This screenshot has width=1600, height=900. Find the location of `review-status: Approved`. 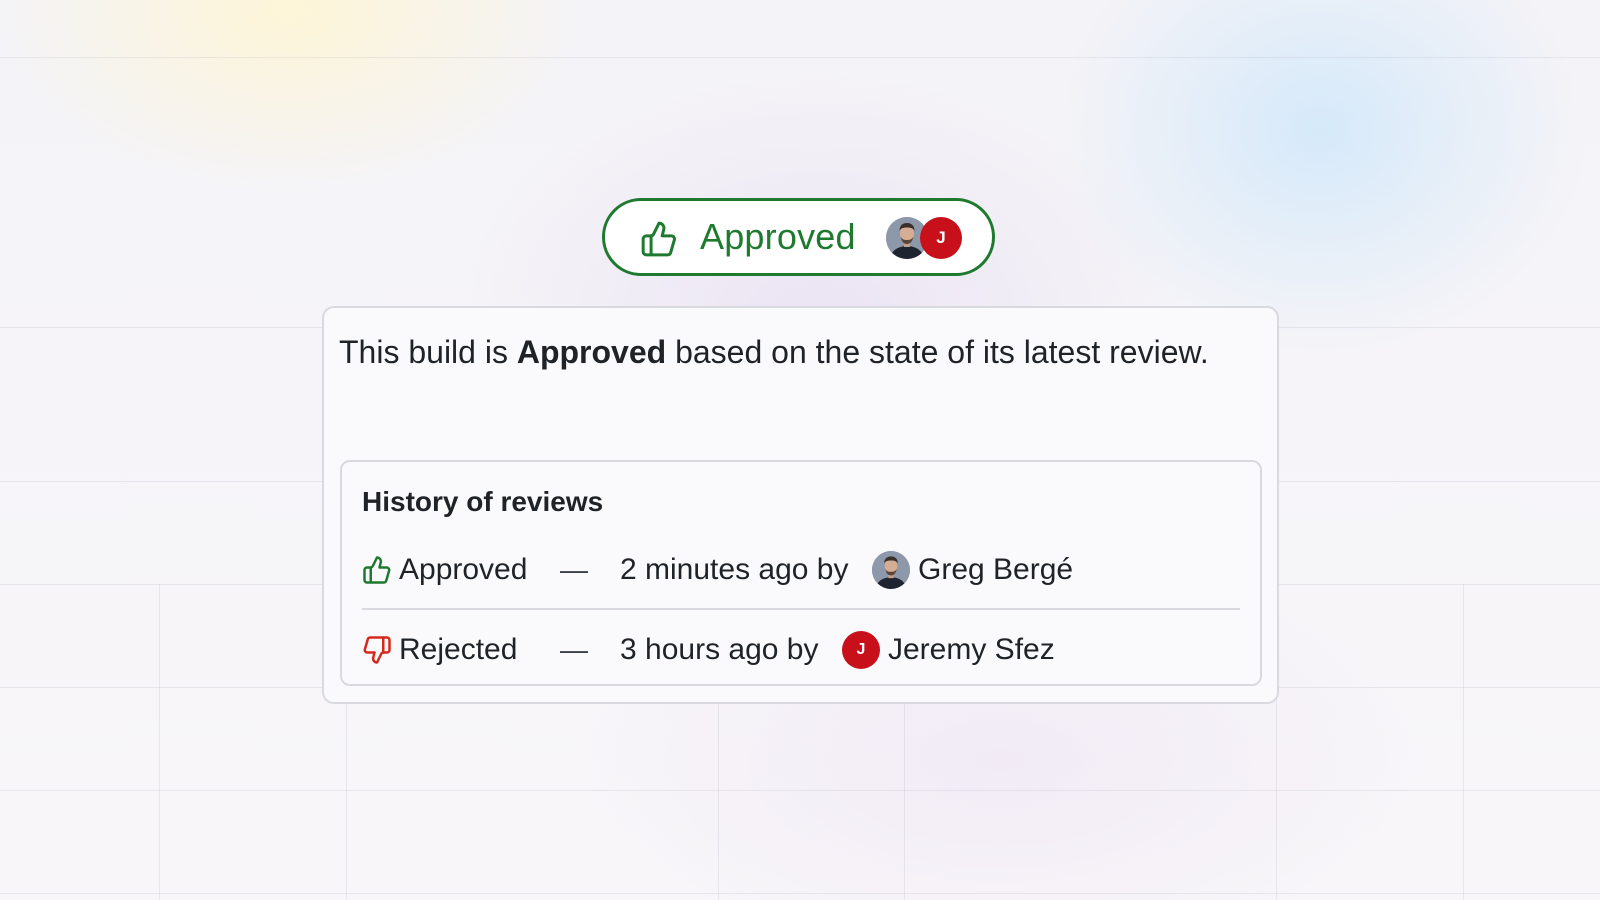

review-status: Approved is located at coordinates (463, 569).